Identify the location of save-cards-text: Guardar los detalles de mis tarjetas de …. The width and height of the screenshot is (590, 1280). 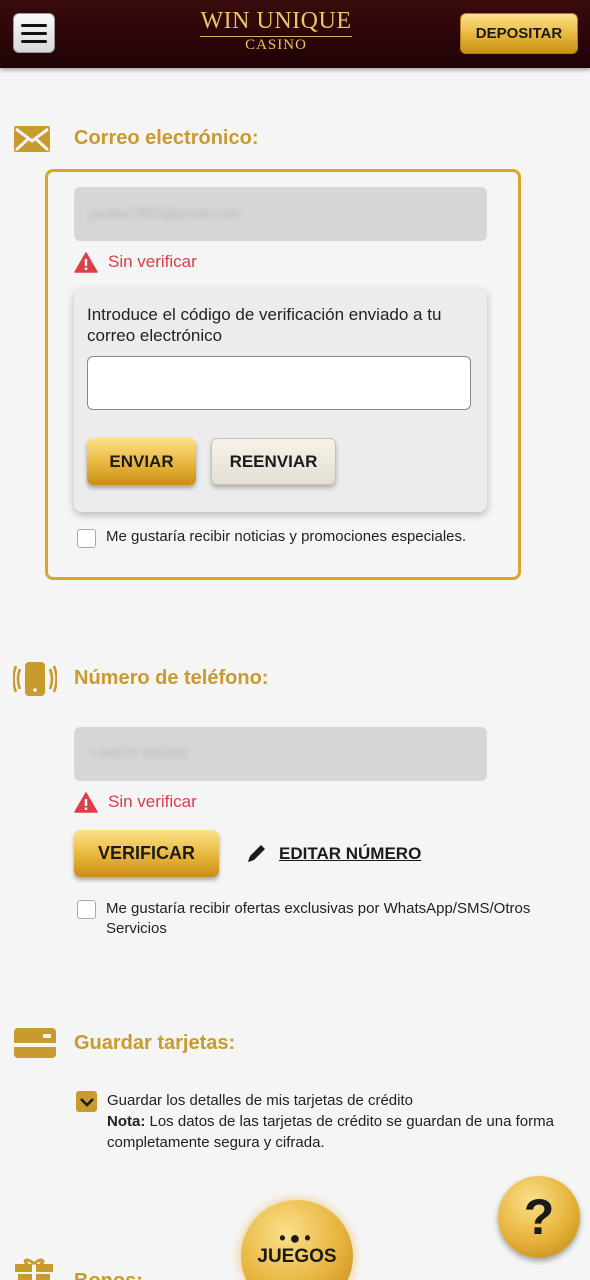
(337, 1121).